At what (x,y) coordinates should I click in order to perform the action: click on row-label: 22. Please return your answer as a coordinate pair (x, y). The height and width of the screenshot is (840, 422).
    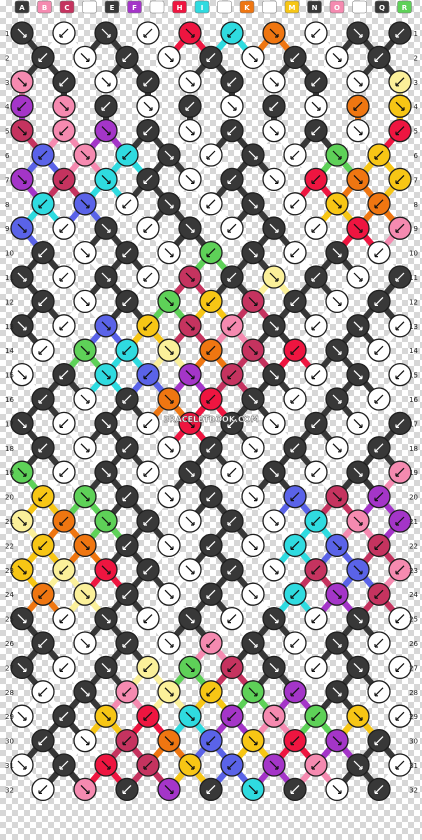
    Looking at the image, I should click on (9, 546).